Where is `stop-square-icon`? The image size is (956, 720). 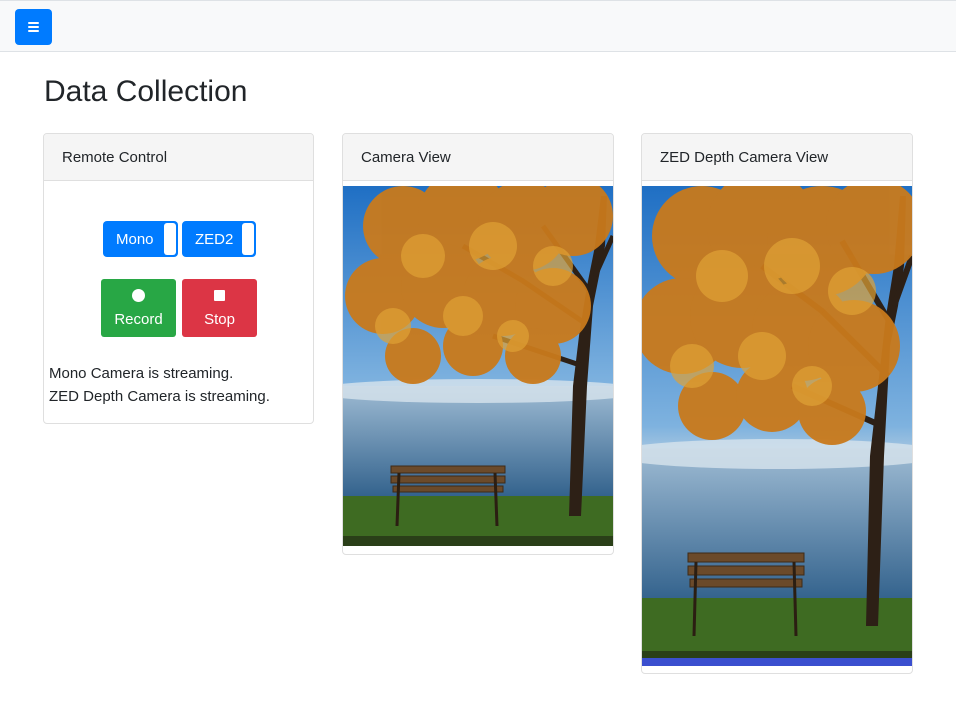 stop-square-icon is located at coordinates (219, 295).